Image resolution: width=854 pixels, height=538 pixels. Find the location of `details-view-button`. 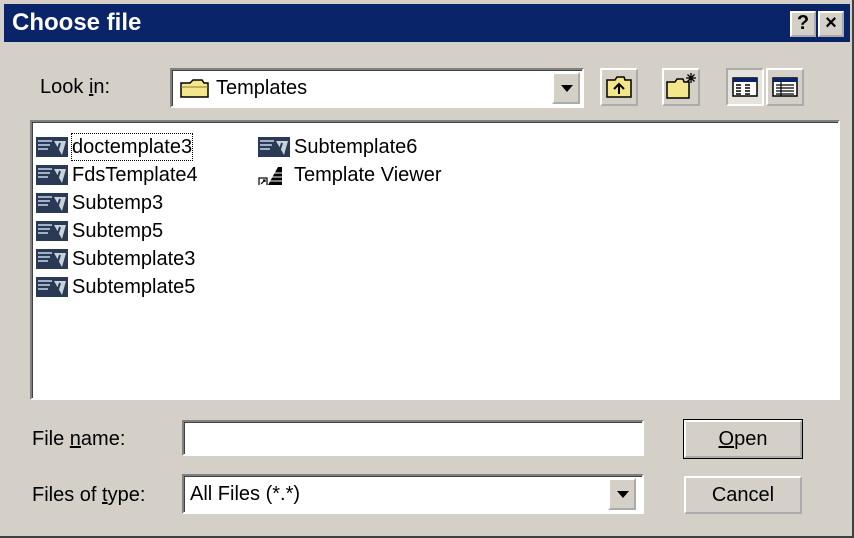

details-view-button is located at coordinates (785, 87).